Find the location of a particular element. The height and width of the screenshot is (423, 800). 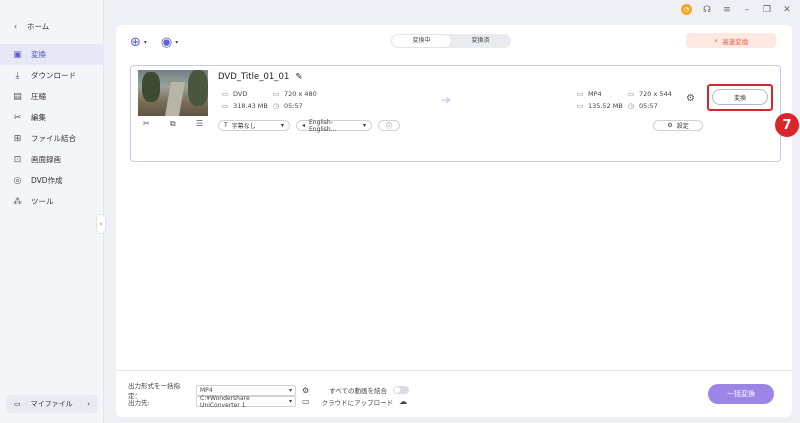

source-duration: ◷ 05:57 is located at coordinates (287, 106).